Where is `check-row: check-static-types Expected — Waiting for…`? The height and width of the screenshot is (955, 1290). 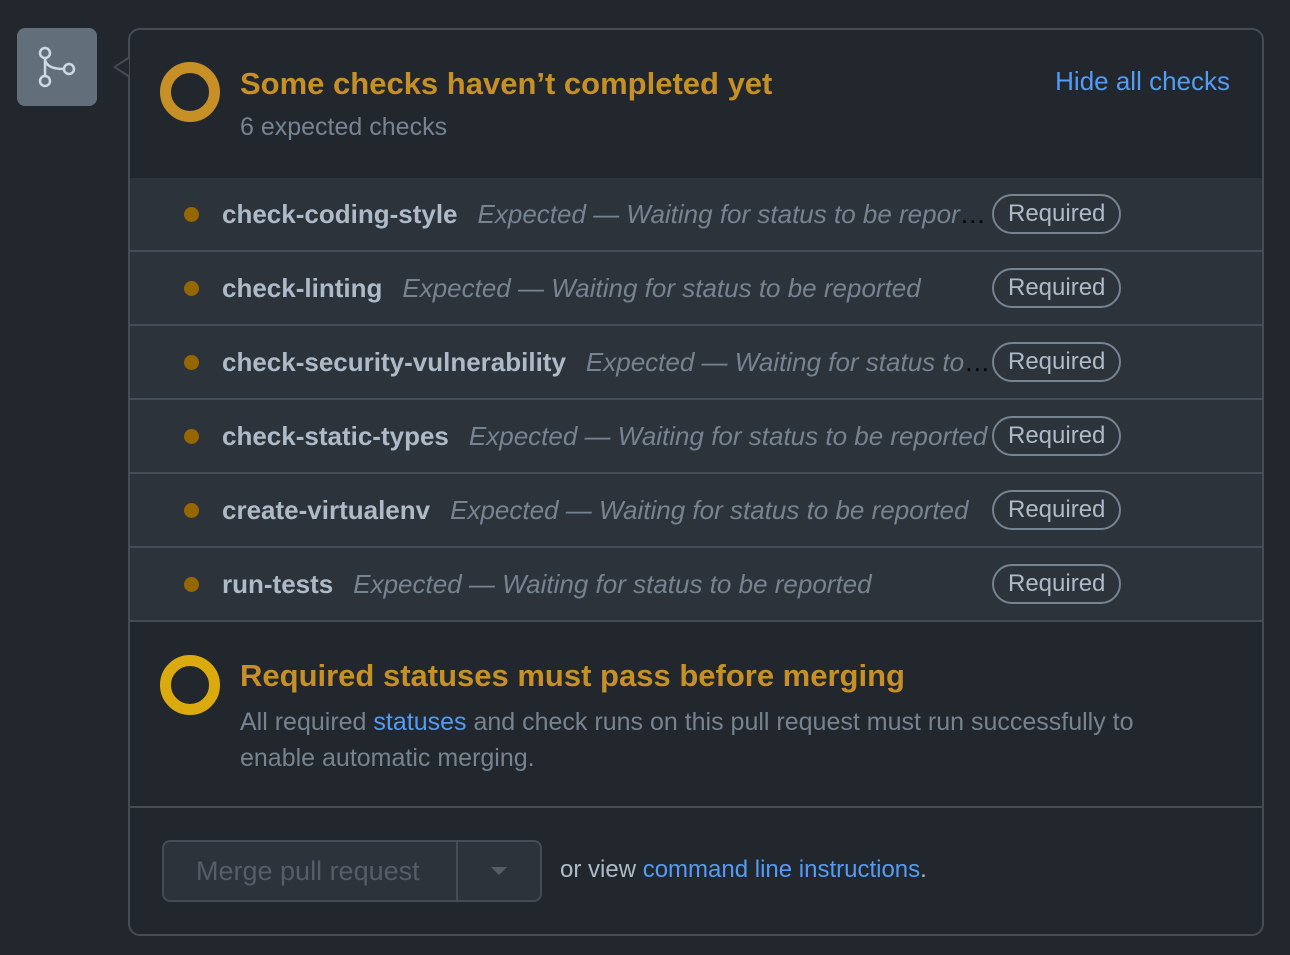
check-row: check-static-types Expected — Waiting for… is located at coordinates (696, 437).